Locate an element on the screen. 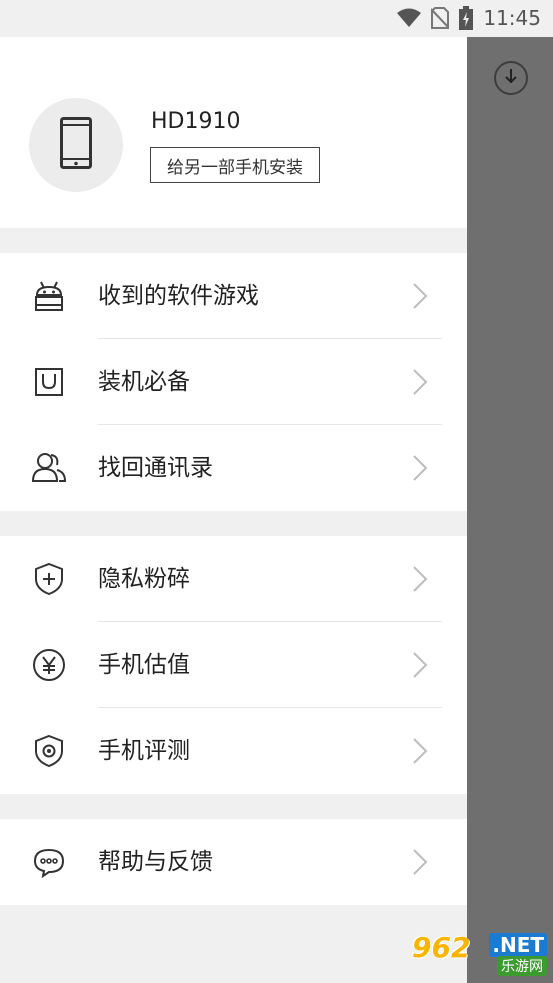  chat-bubble-icon is located at coordinates (49, 862).